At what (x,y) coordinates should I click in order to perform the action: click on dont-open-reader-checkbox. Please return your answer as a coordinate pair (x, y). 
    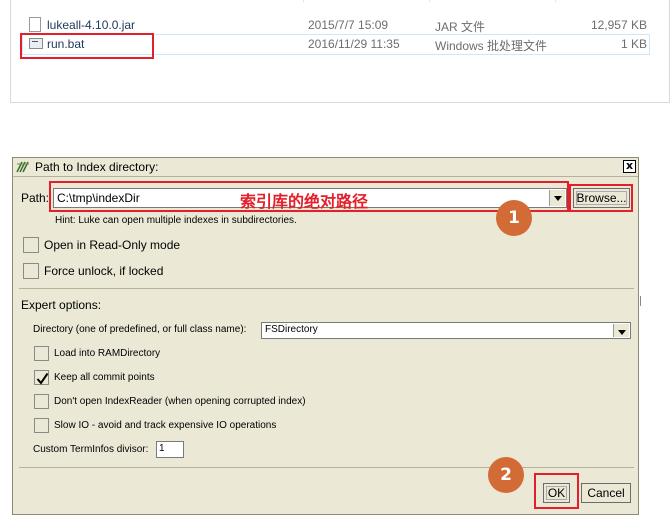
    Looking at the image, I should click on (41, 401).